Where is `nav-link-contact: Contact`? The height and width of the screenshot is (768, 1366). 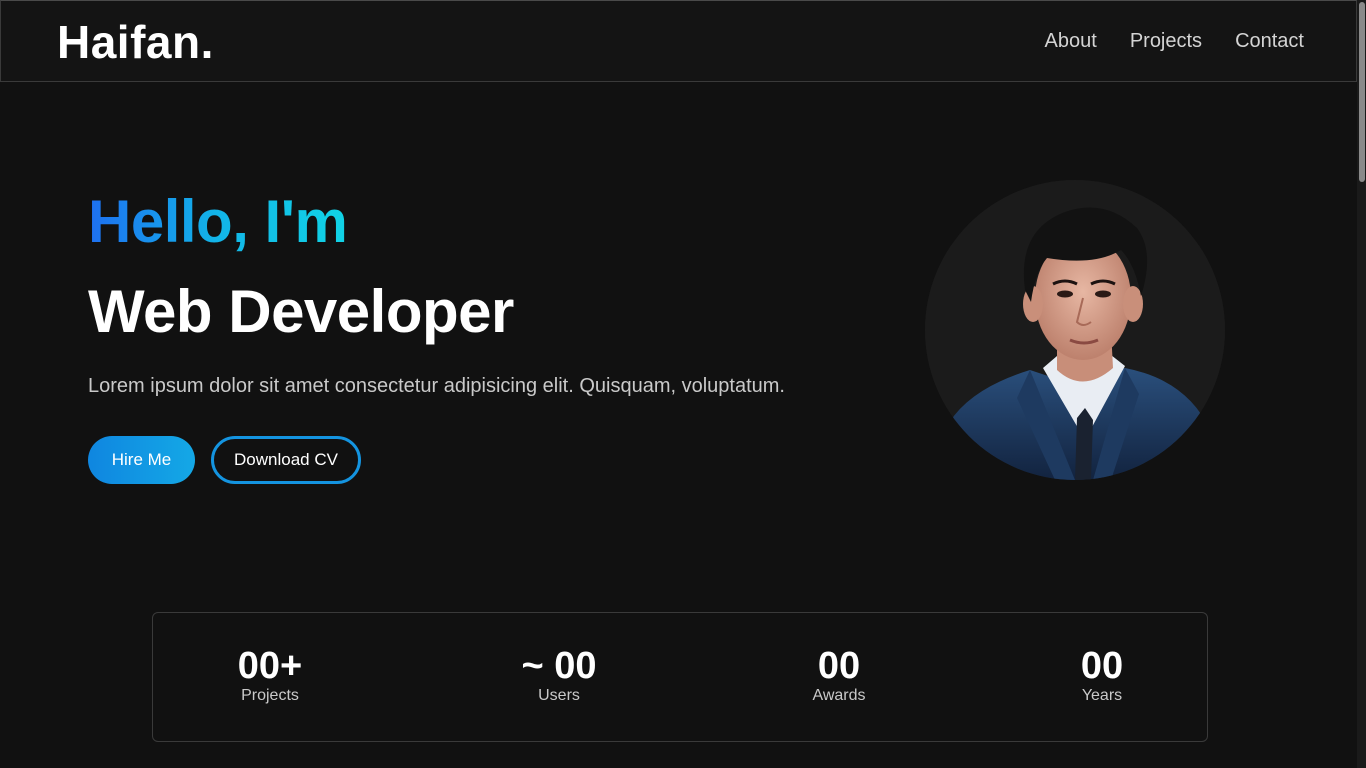 nav-link-contact: Contact is located at coordinates (1269, 41).